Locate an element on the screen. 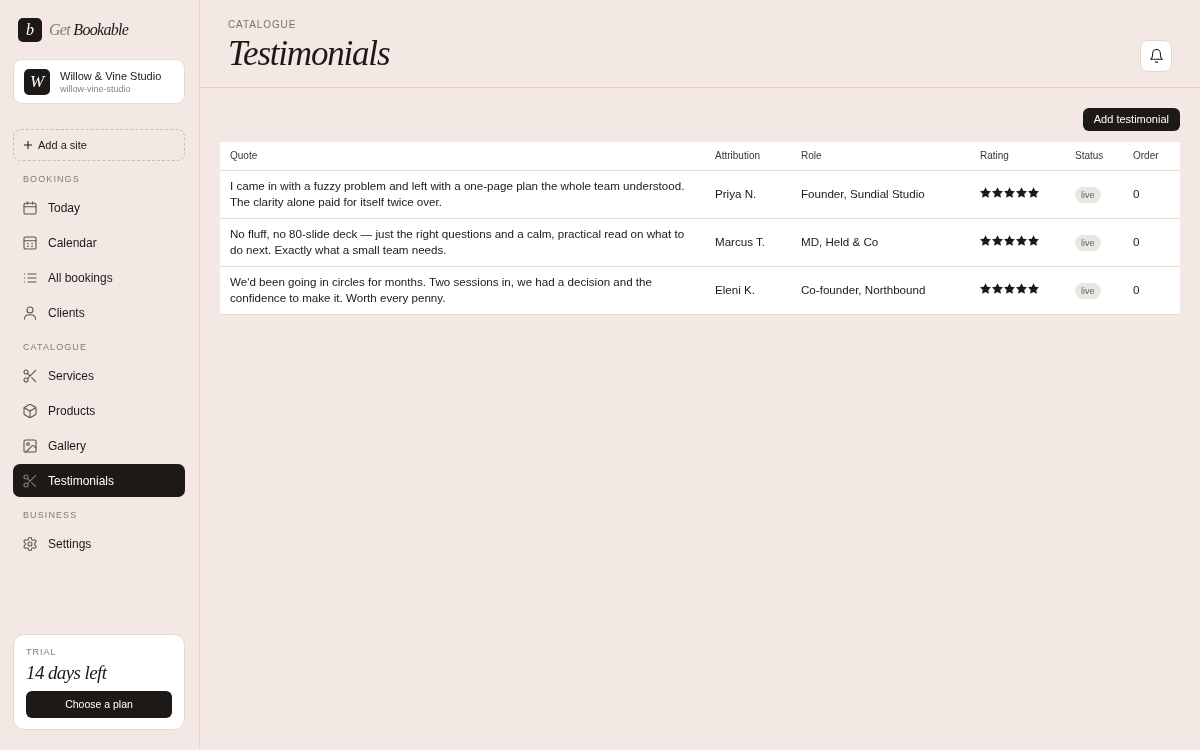  logo-mark: b is located at coordinates (30, 30).